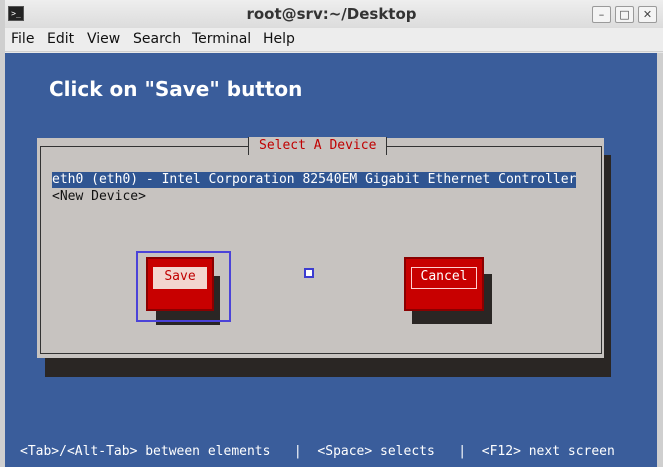  What do you see at coordinates (318, 146) in the screenshot?
I see `dialog-title: Select A Device` at bounding box center [318, 146].